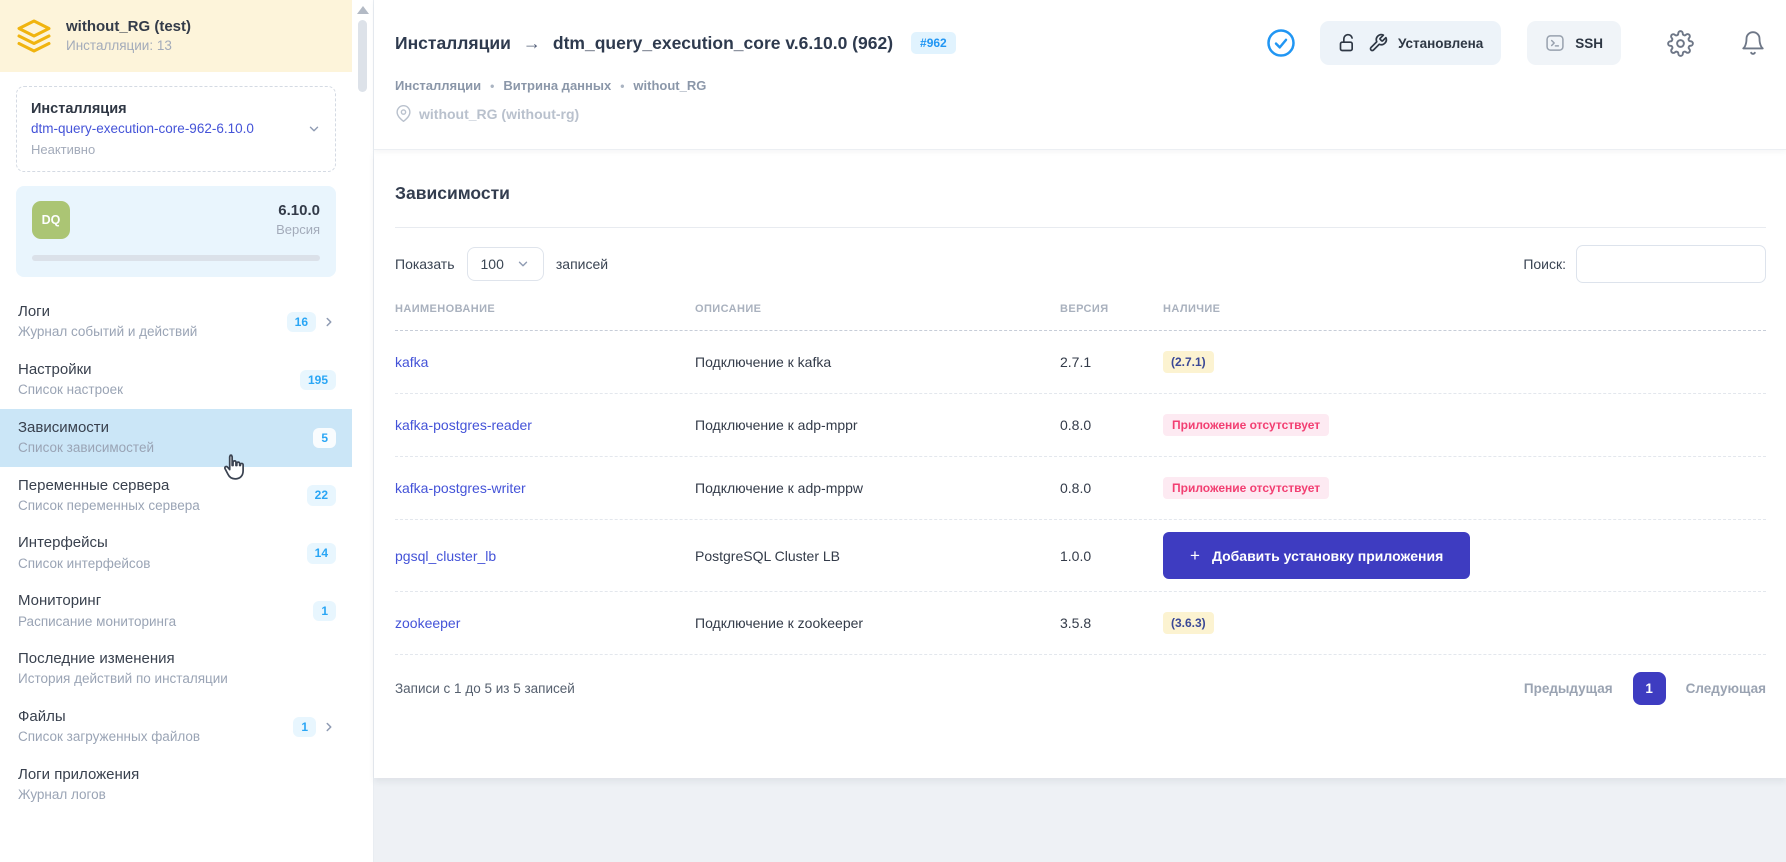 This screenshot has width=1786, height=862. I want to click on section-heading: Зависимости, so click(452, 193).